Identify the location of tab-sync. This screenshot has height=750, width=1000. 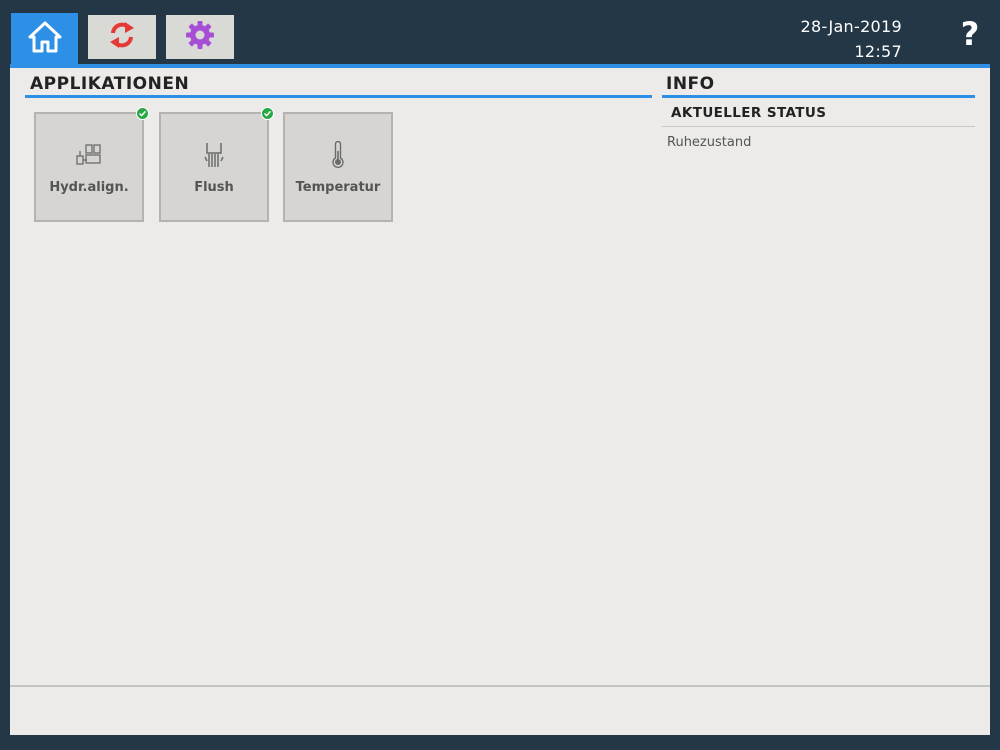
(122, 37).